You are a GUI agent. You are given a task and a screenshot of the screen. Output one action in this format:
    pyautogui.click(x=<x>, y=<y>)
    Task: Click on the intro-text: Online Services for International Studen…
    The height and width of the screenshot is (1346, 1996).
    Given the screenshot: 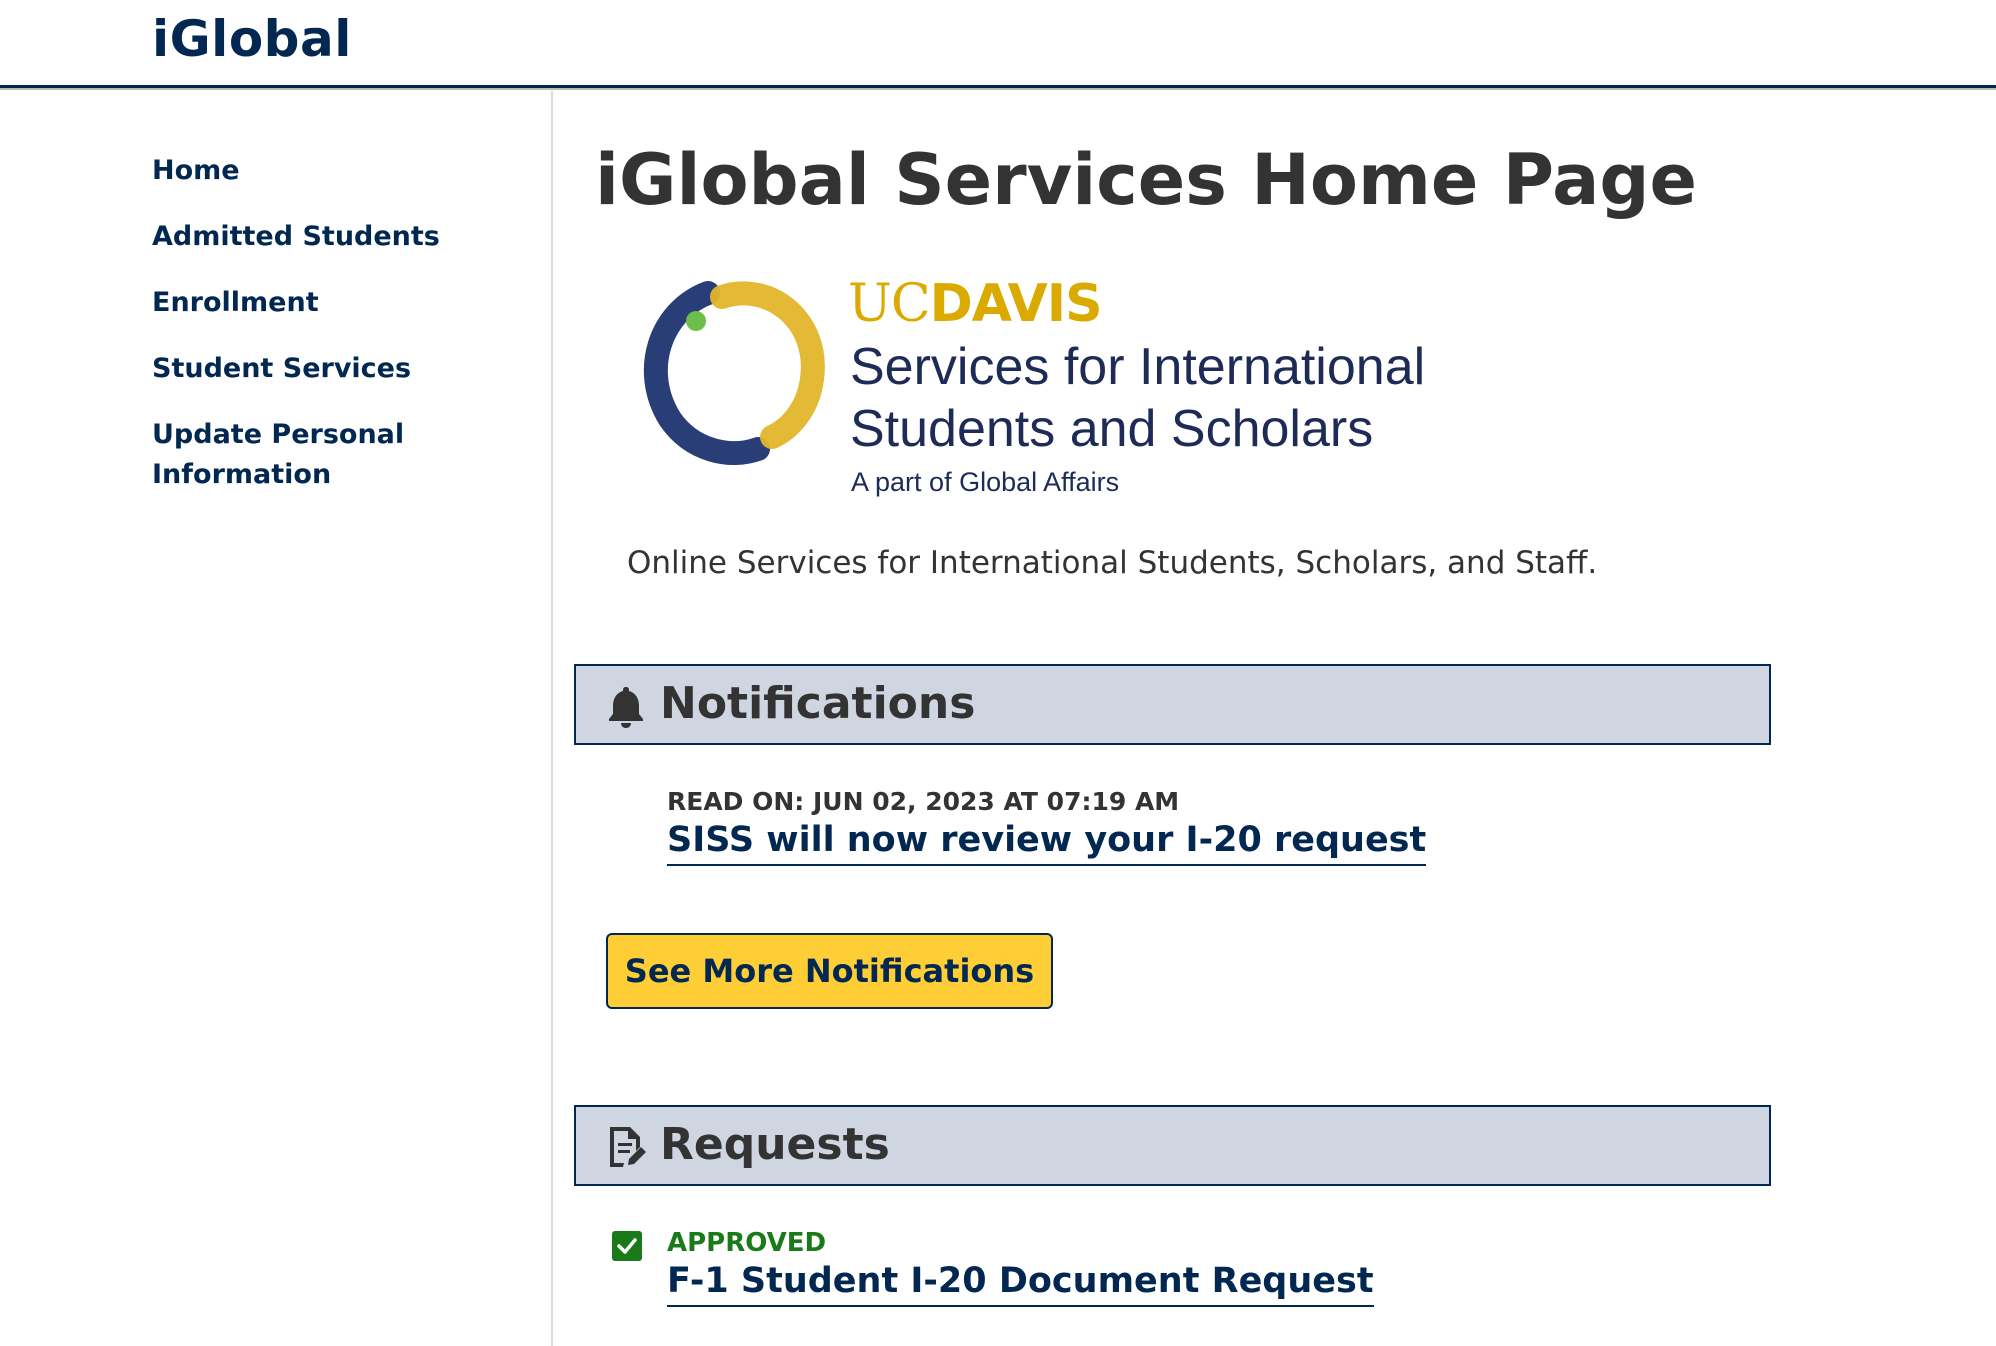 What is the action you would take?
    pyautogui.click(x=1112, y=563)
    